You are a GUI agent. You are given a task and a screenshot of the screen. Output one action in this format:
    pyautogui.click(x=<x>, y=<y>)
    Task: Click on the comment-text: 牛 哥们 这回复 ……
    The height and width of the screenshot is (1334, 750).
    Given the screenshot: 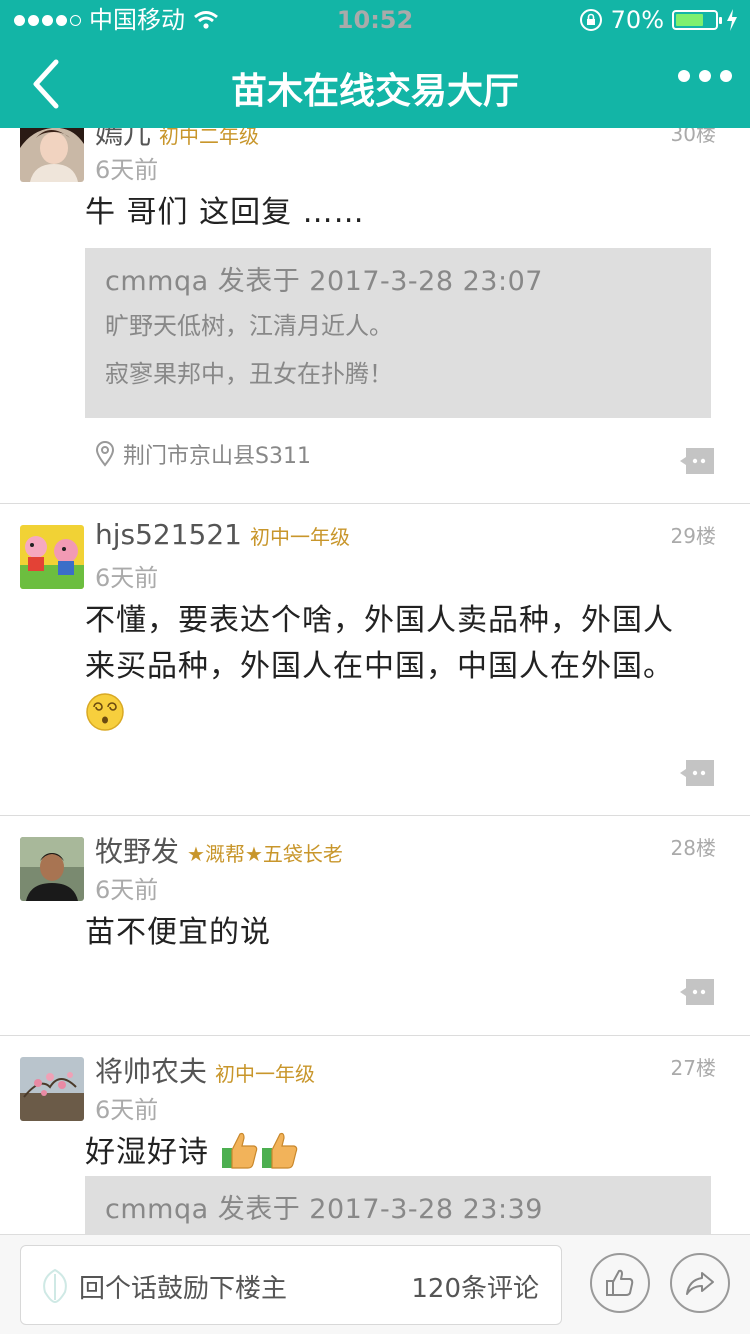 What is the action you would take?
    pyautogui.click(x=225, y=212)
    